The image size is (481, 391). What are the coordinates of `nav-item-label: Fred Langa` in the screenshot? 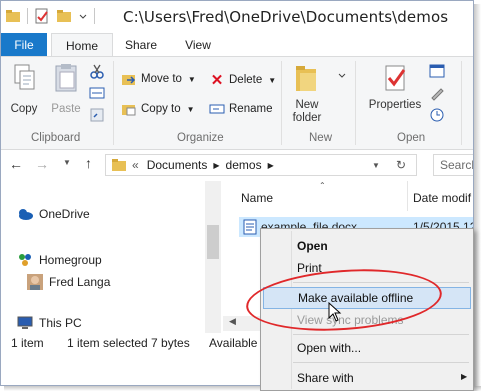 It's located at (80, 282).